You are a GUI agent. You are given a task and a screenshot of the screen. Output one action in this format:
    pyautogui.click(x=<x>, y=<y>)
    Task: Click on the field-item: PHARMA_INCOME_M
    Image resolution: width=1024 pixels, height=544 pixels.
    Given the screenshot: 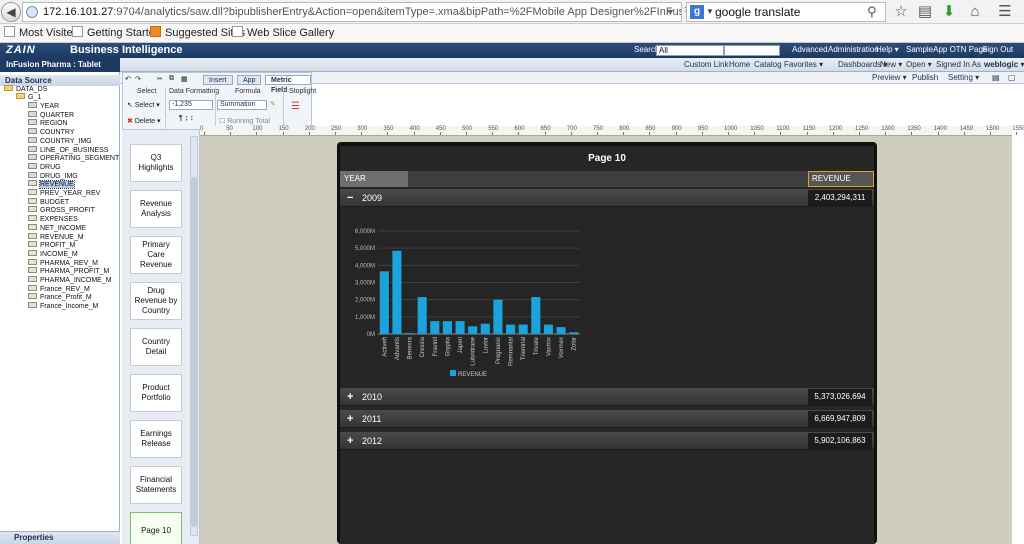 What is the action you would take?
    pyautogui.click(x=70, y=280)
    